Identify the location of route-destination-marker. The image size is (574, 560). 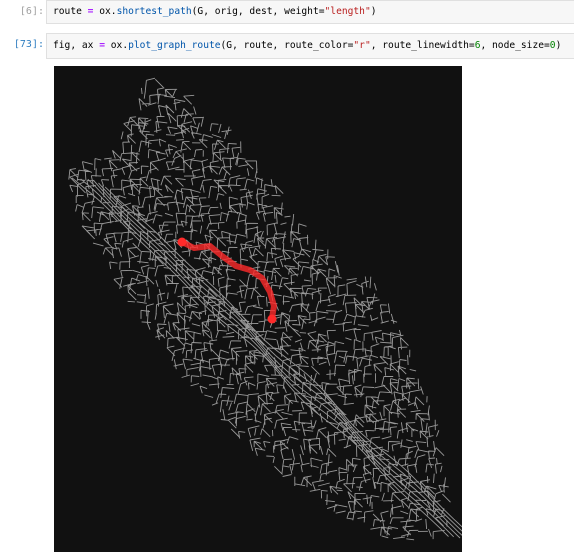
(272, 319).